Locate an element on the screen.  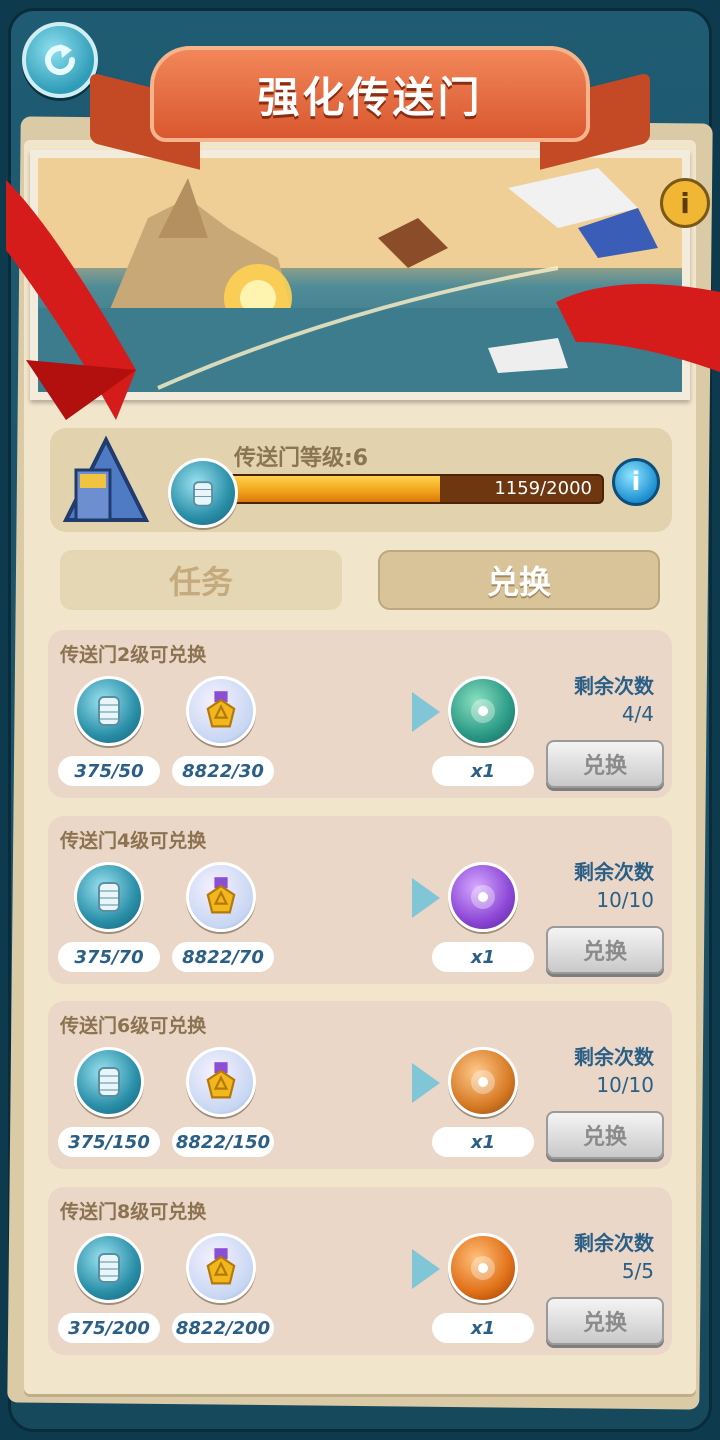
level-info-button: i is located at coordinates (636, 482).